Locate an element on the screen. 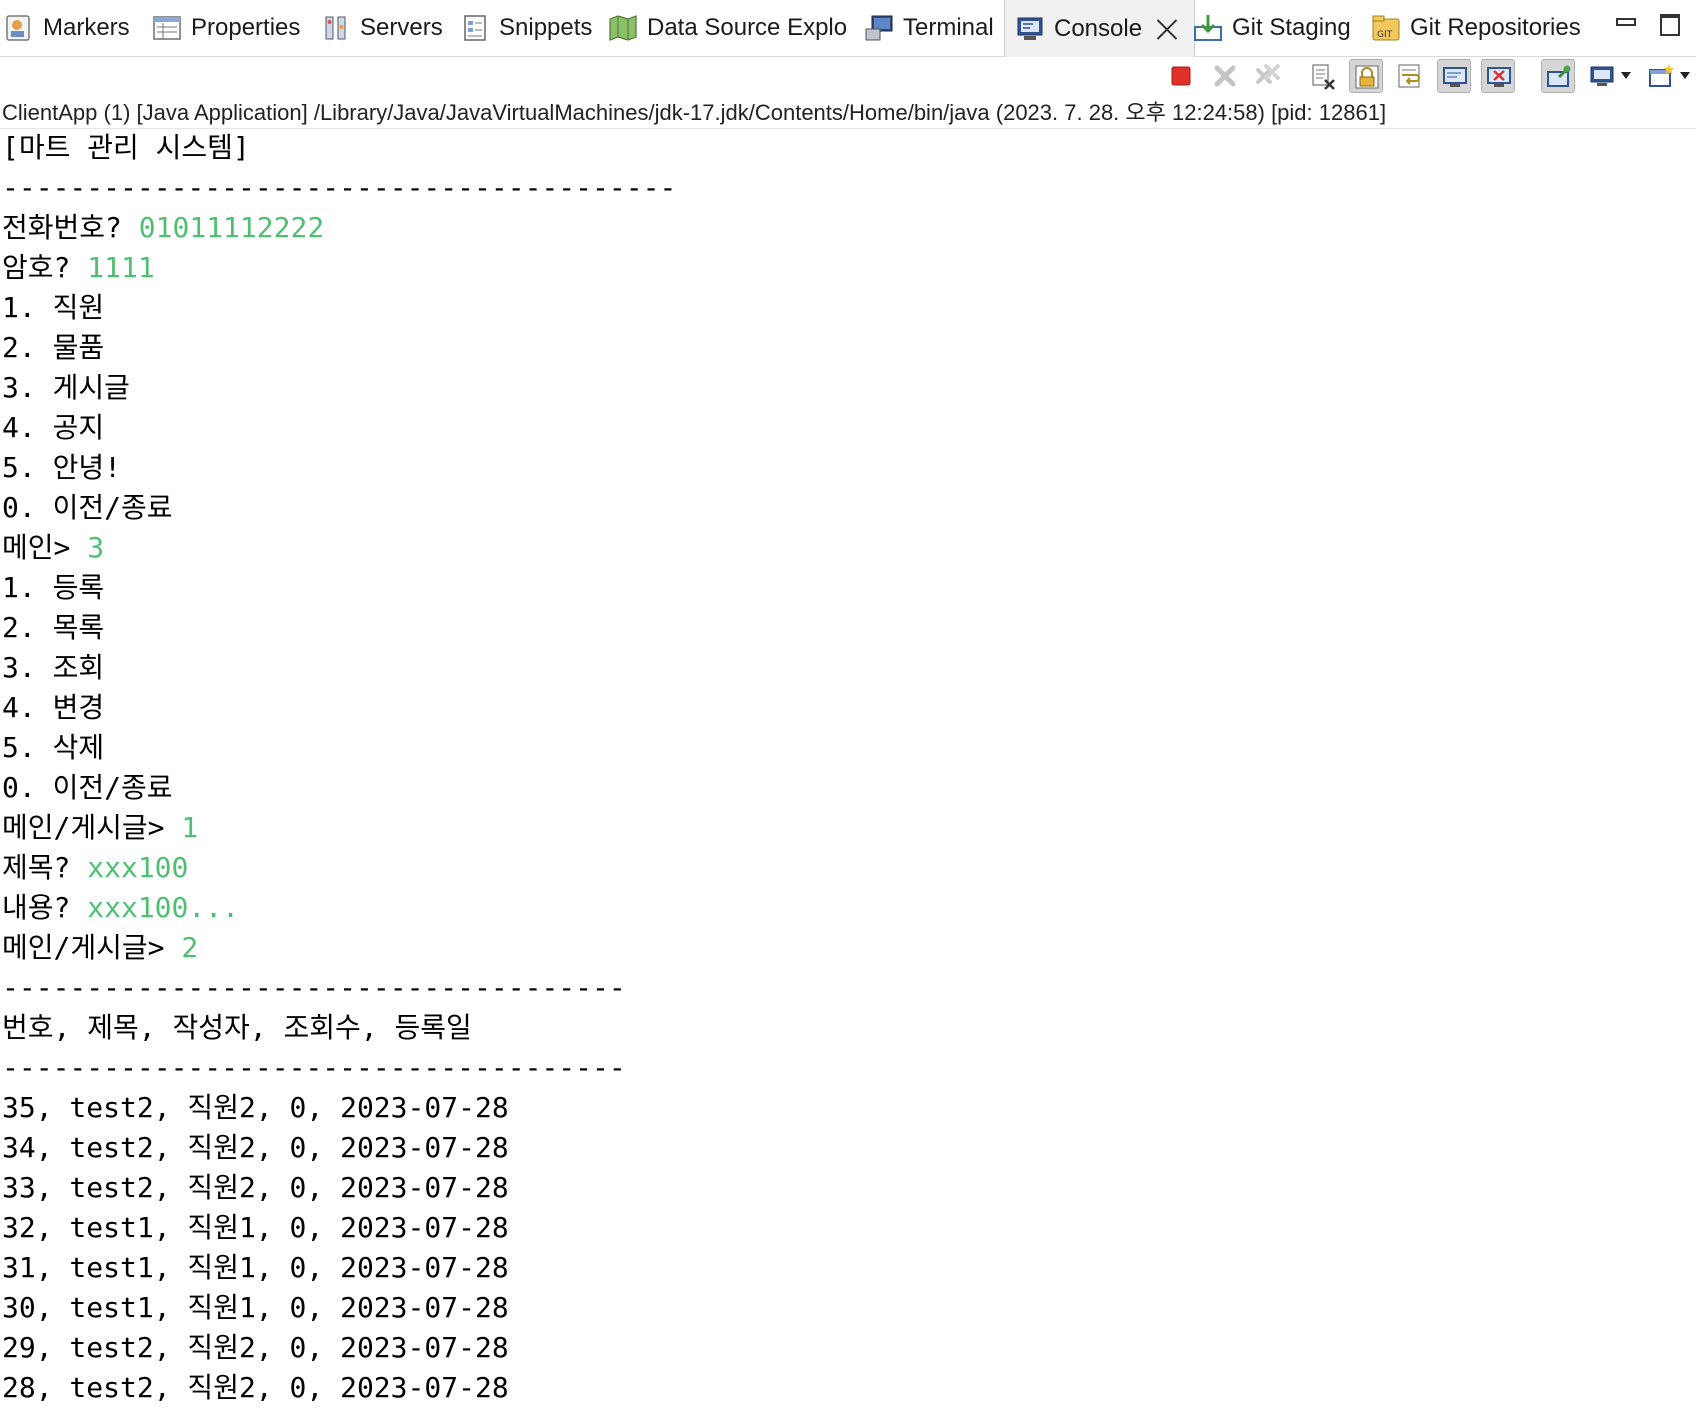  console-line: 번호, 제목, 작성자, 조회수, 등록일 is located at coordinates (847, 1028).